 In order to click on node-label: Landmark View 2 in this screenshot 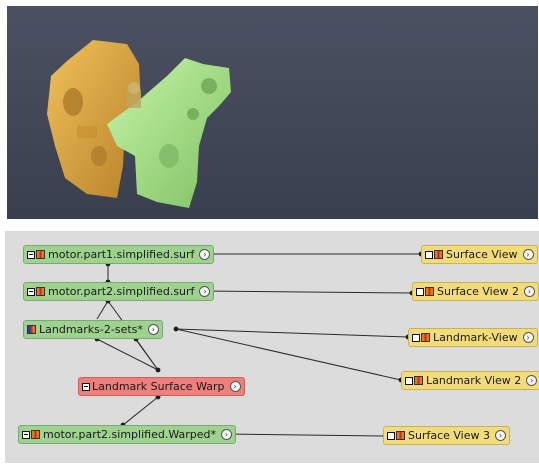, I will do `click(474, 380)`.